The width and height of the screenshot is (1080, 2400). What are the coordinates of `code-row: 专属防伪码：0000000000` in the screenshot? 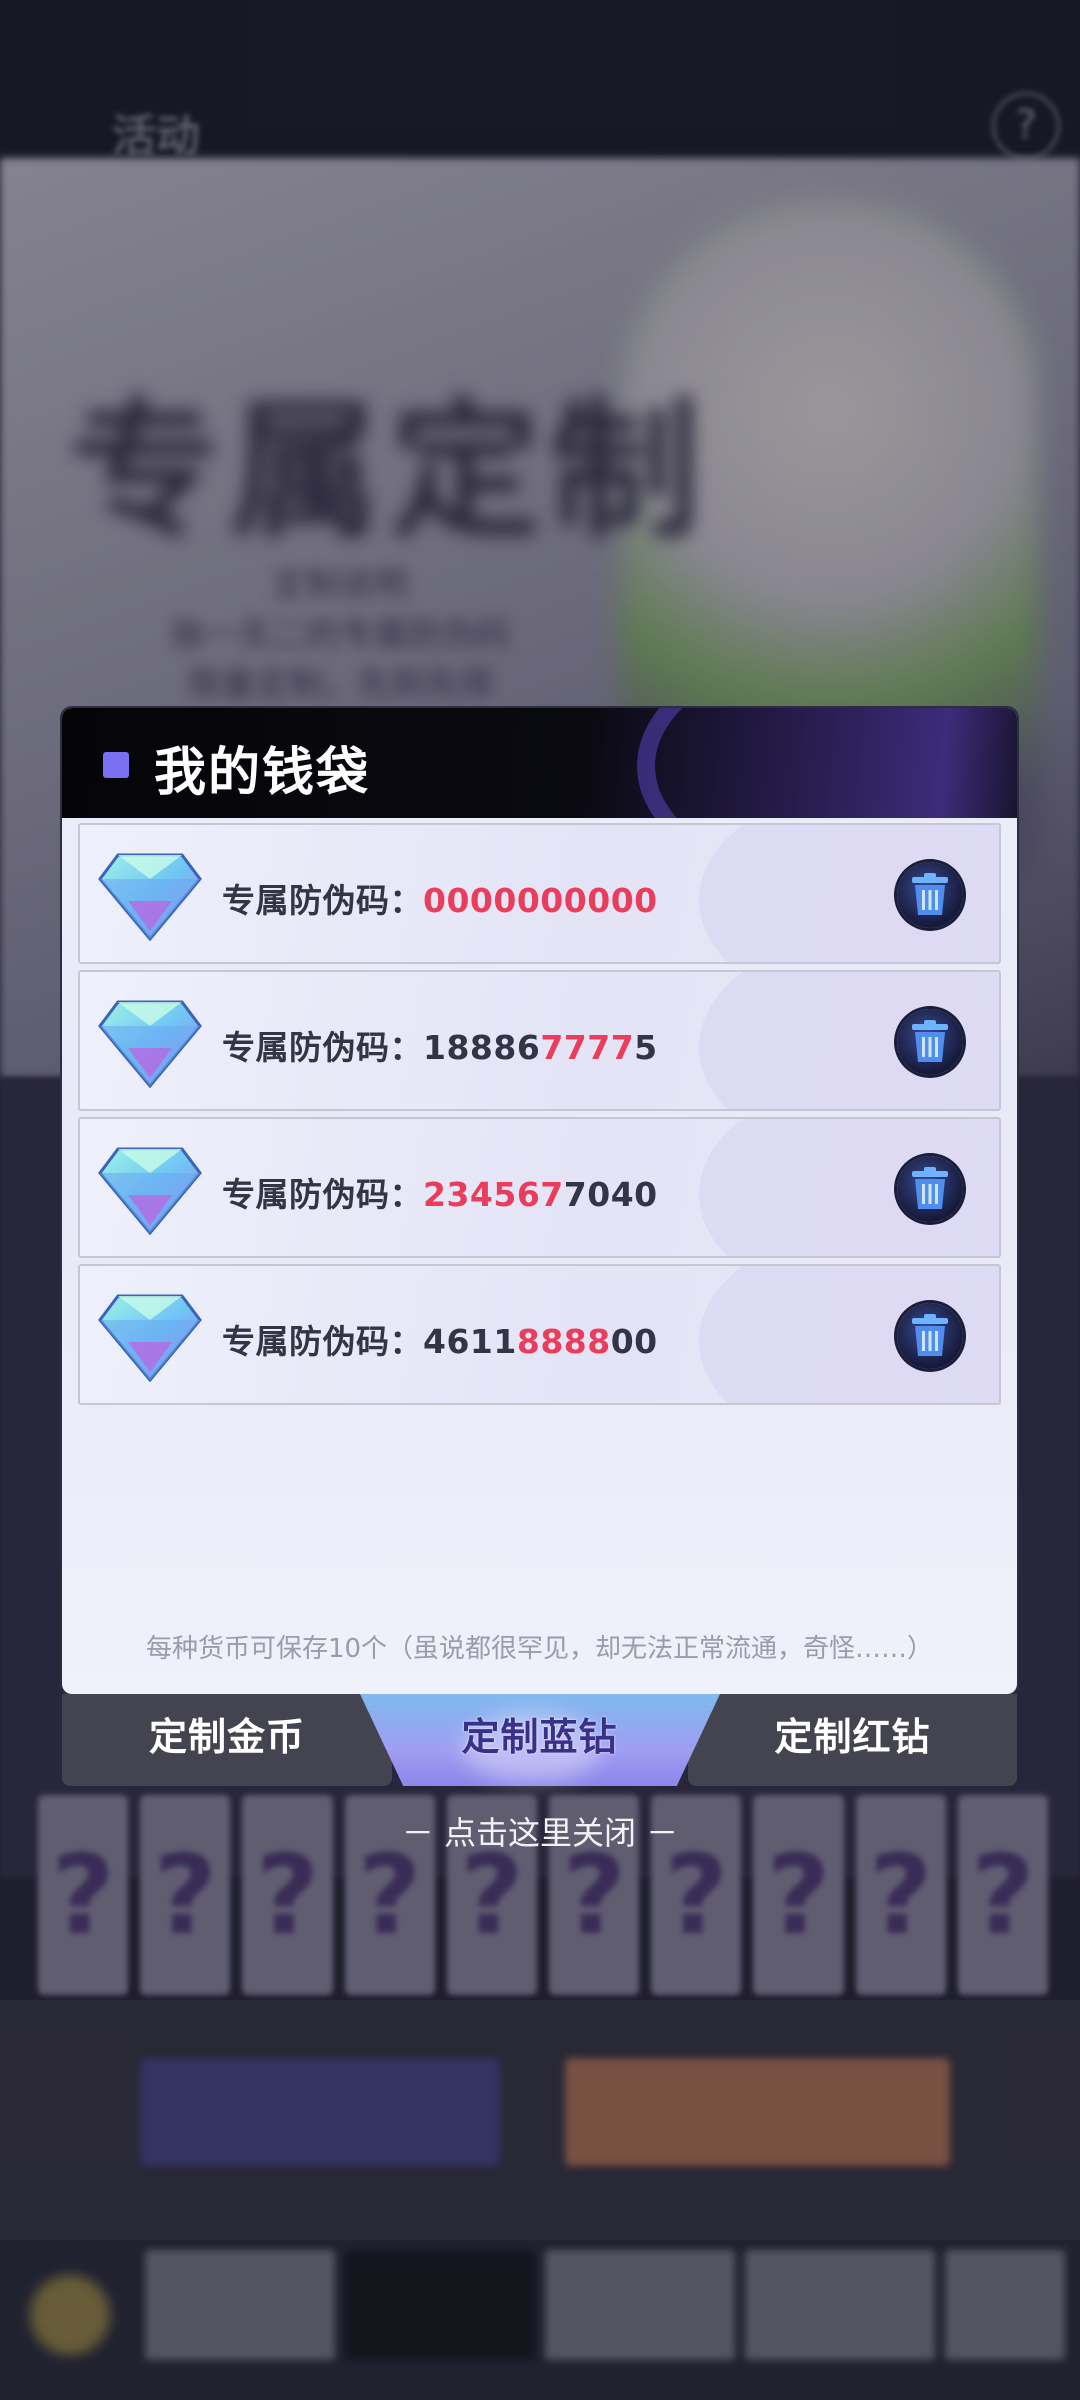 It's located at (539, 893).